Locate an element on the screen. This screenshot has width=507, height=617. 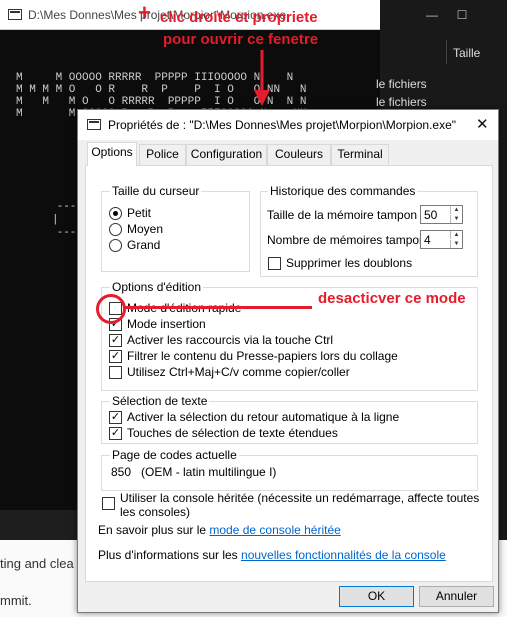
buffer-count-label: Nombre de mémoires tampon : is located at coordinates (350, 240).